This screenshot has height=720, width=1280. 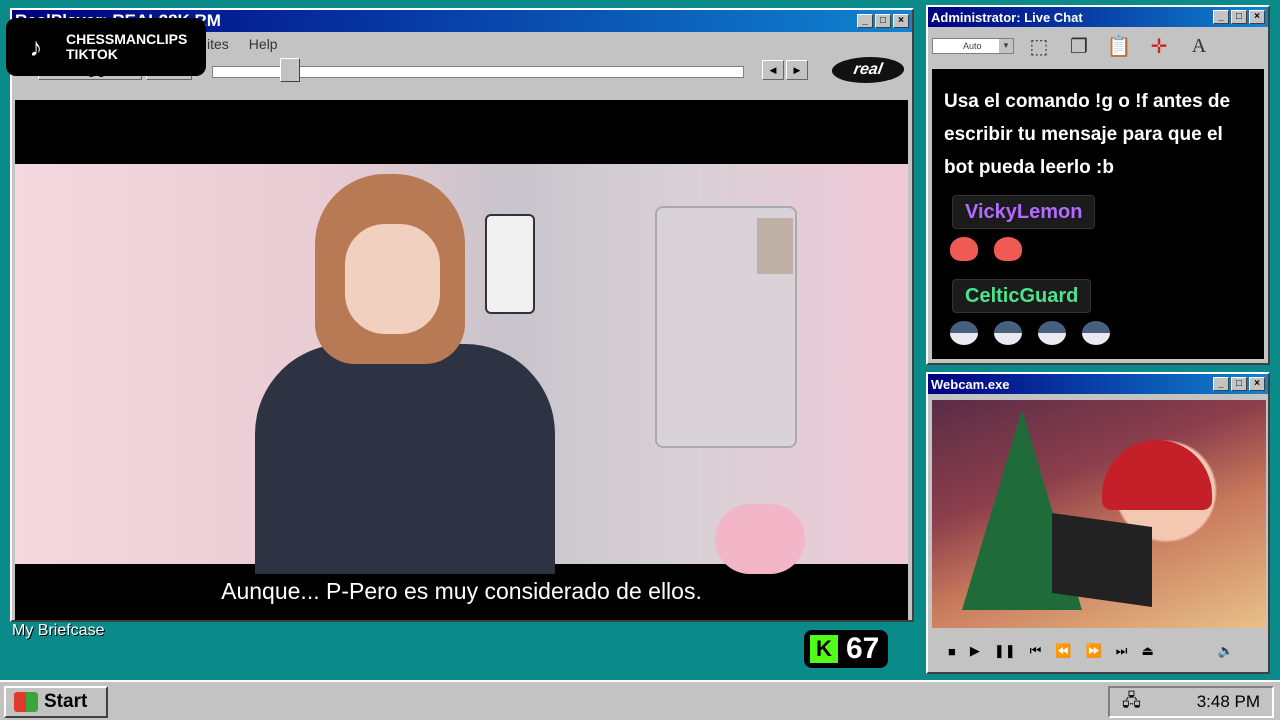 I want to click on start-label: Start, so click(x=66, y=701).